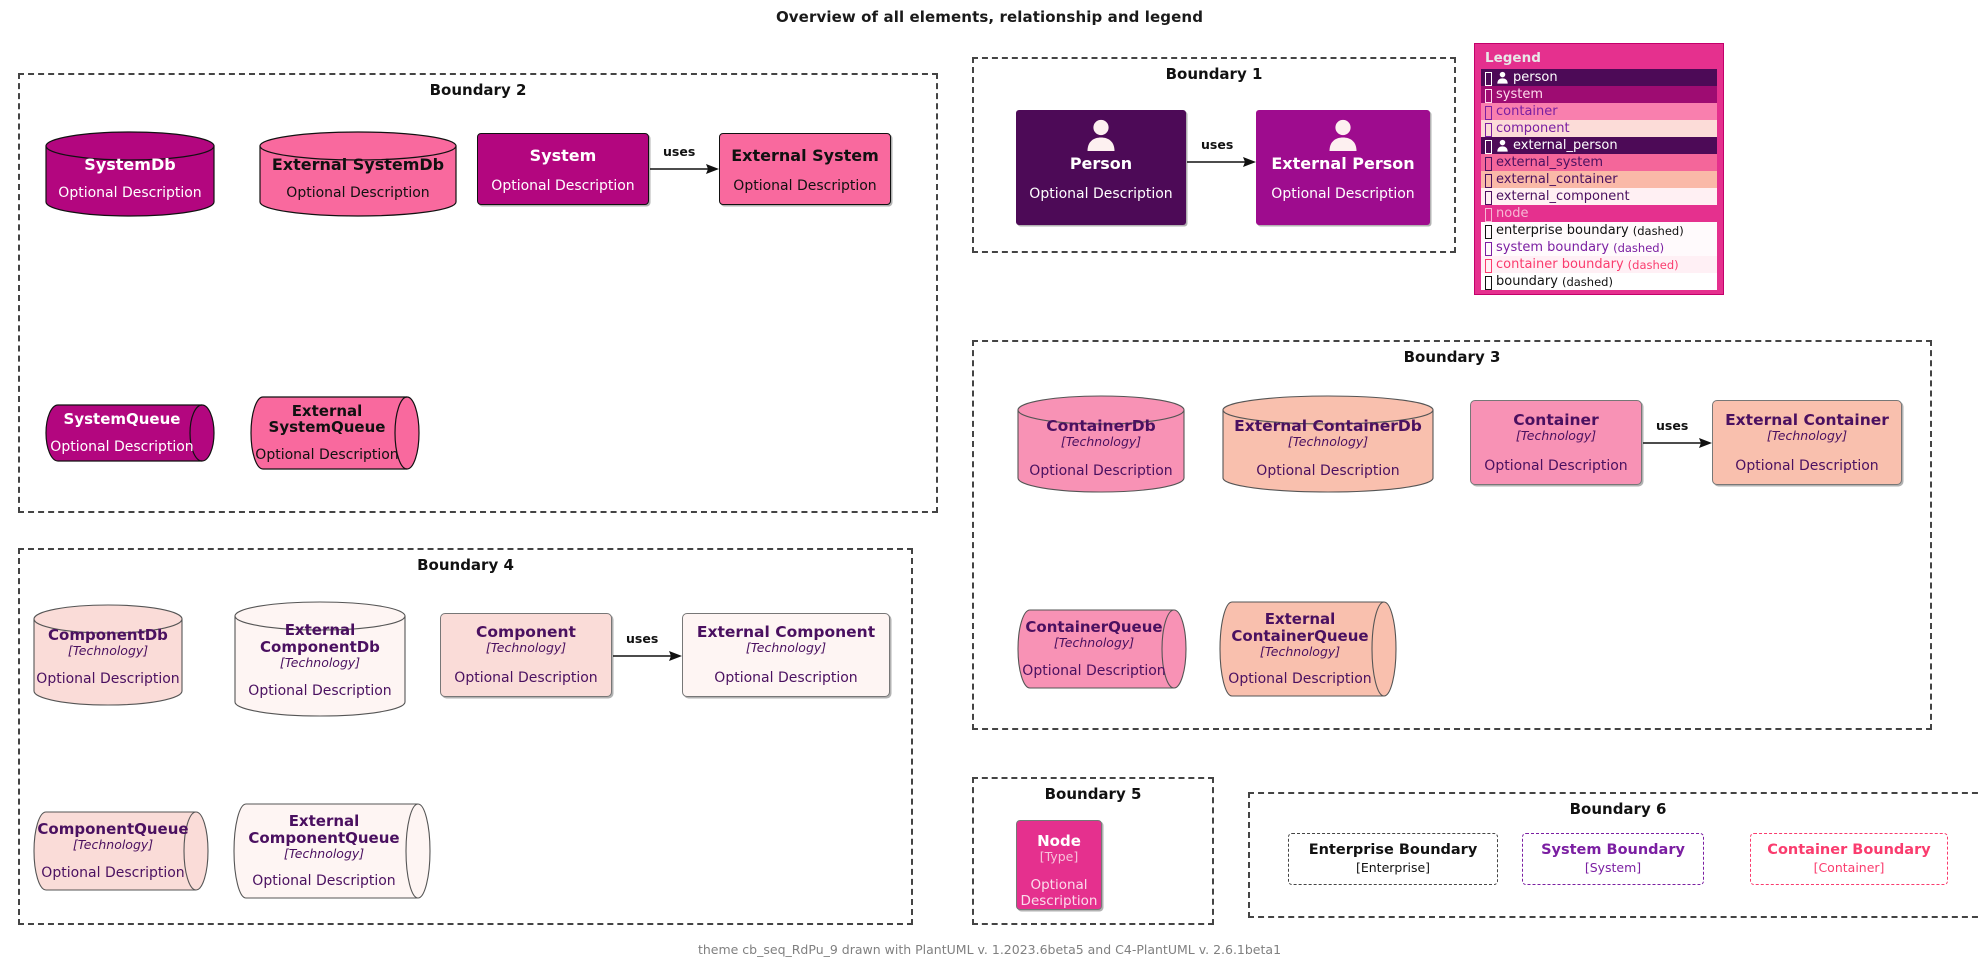 Image resolution: width=1979 pixels, height=959 pixels. Describe the element at coordinates (1549, 162) in the screenshot. I see `legend-row-label: external_system` at that location.